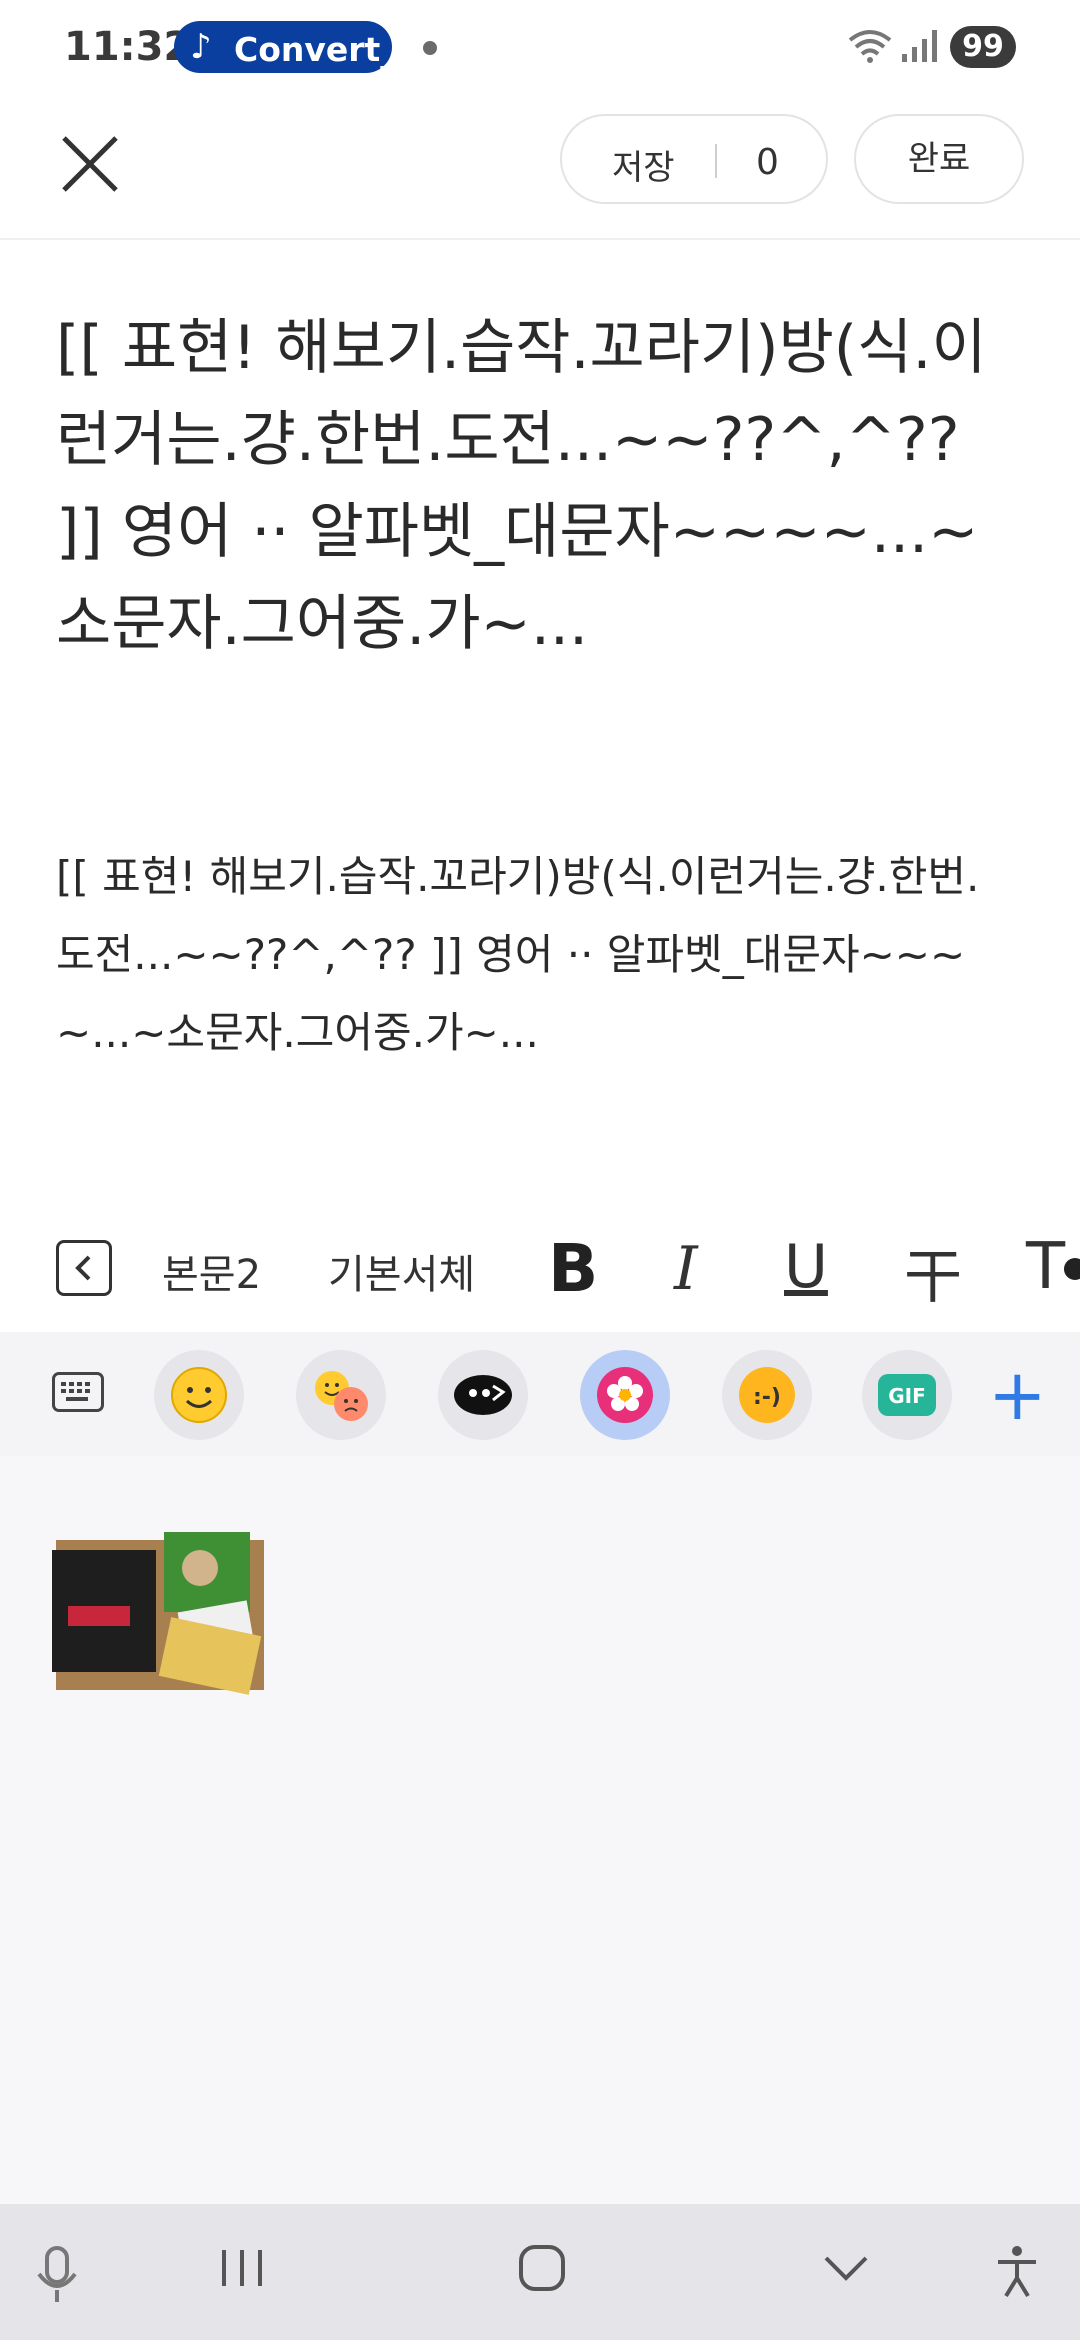 The image size is (1080, 2340). Describe the element at coordinates (84, 1268) in the screenshot. I see `format-back-icon` at that location.